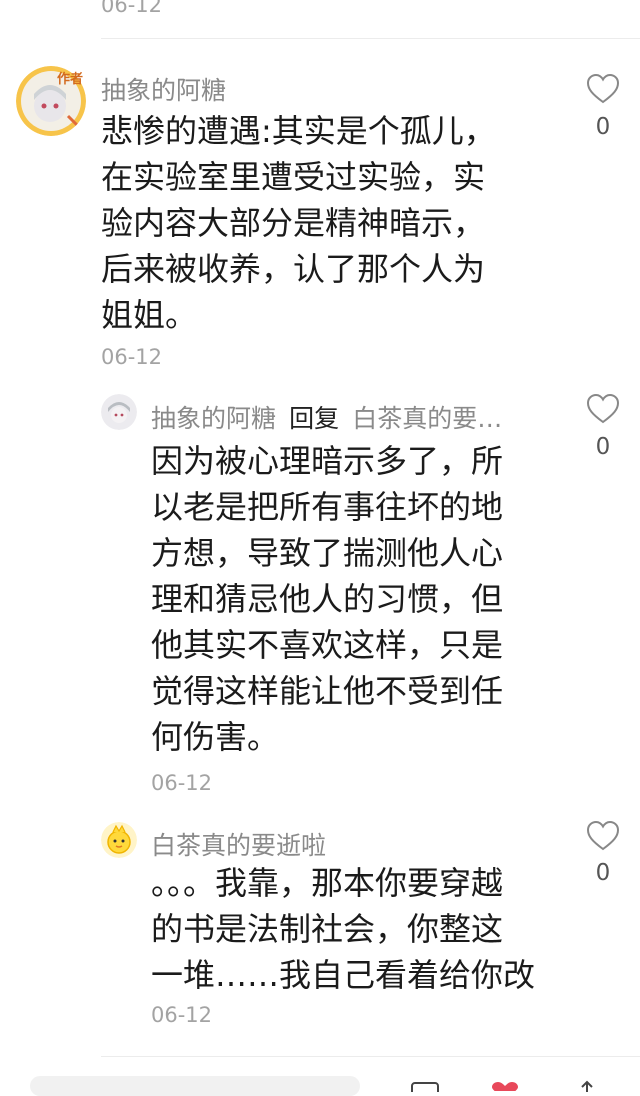  I want to click on share-icon, so click(587, 1084).